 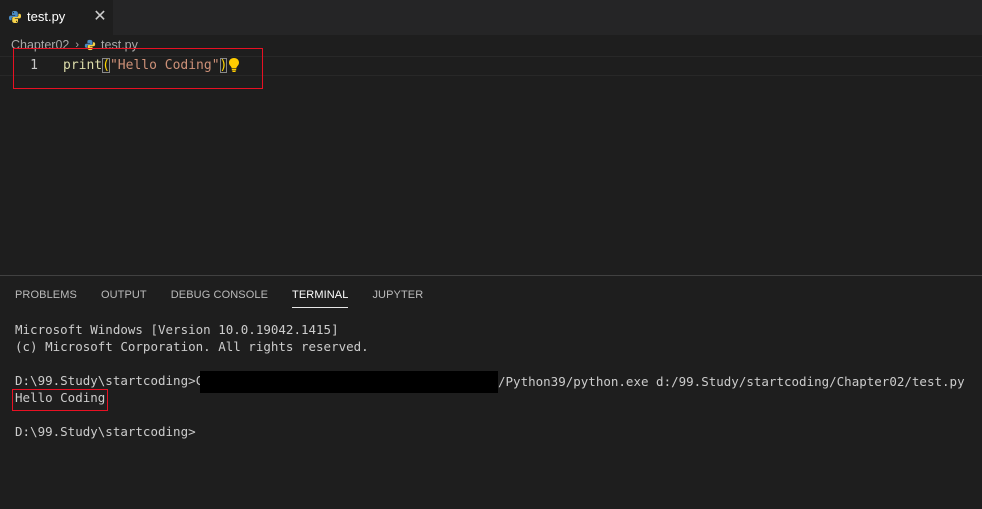 I want to click on tab-label: test.py, so click(x=46, y=16).